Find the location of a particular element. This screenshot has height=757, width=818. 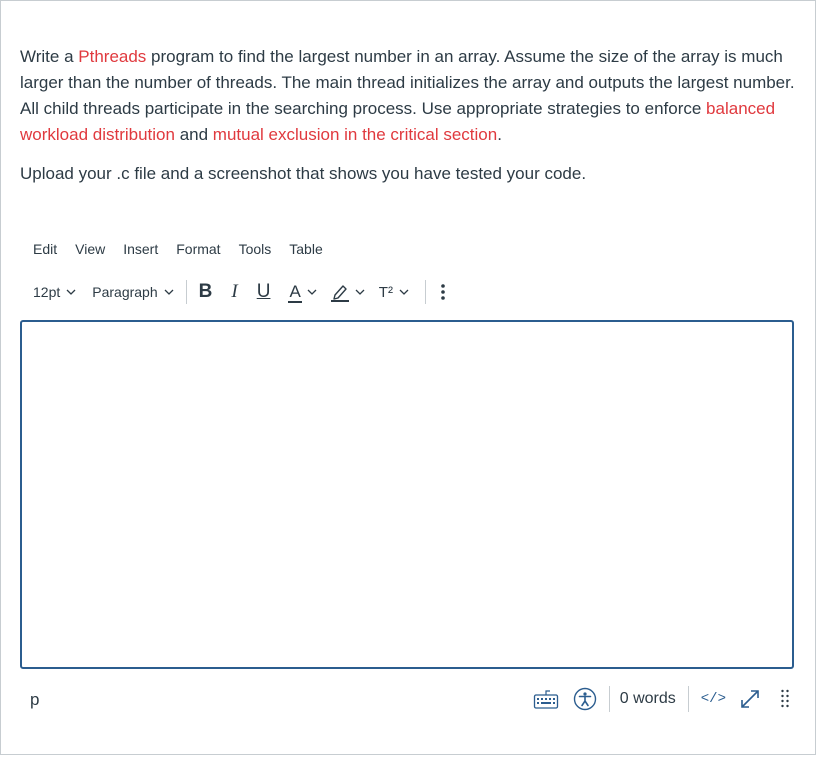

resize-handle-icon is located at coordinates (785, 699).